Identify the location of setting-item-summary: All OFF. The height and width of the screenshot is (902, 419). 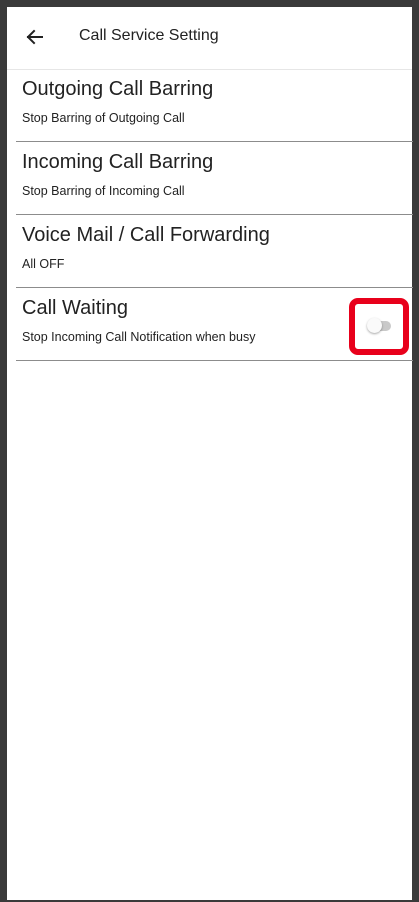
(43, 264).